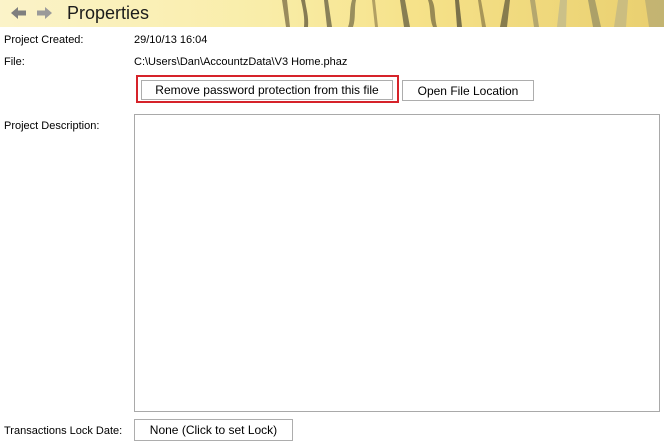 The height and width of the screenshot is (445, 664). I want to click on project-created-label: Project Created:, so click(44, 40).